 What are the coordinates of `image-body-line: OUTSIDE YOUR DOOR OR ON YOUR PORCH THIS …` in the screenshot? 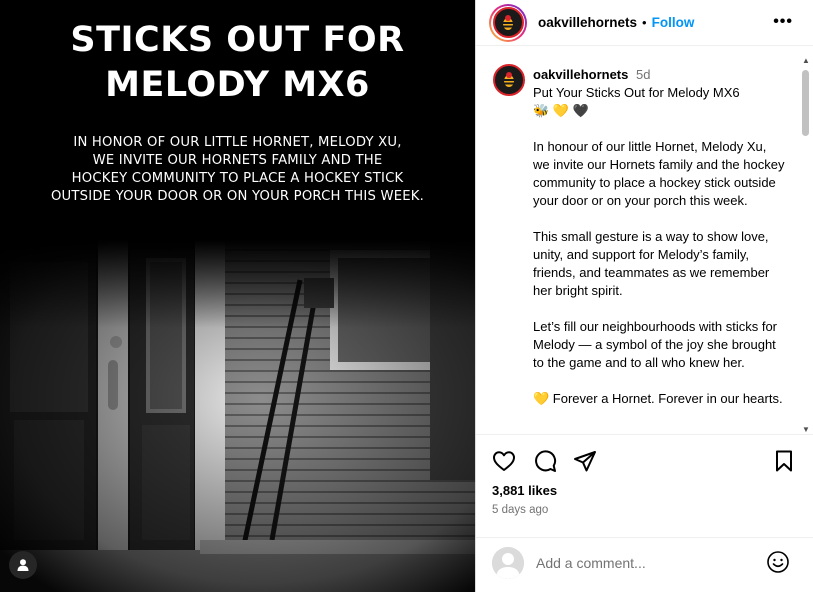 It's located at (237, 196).